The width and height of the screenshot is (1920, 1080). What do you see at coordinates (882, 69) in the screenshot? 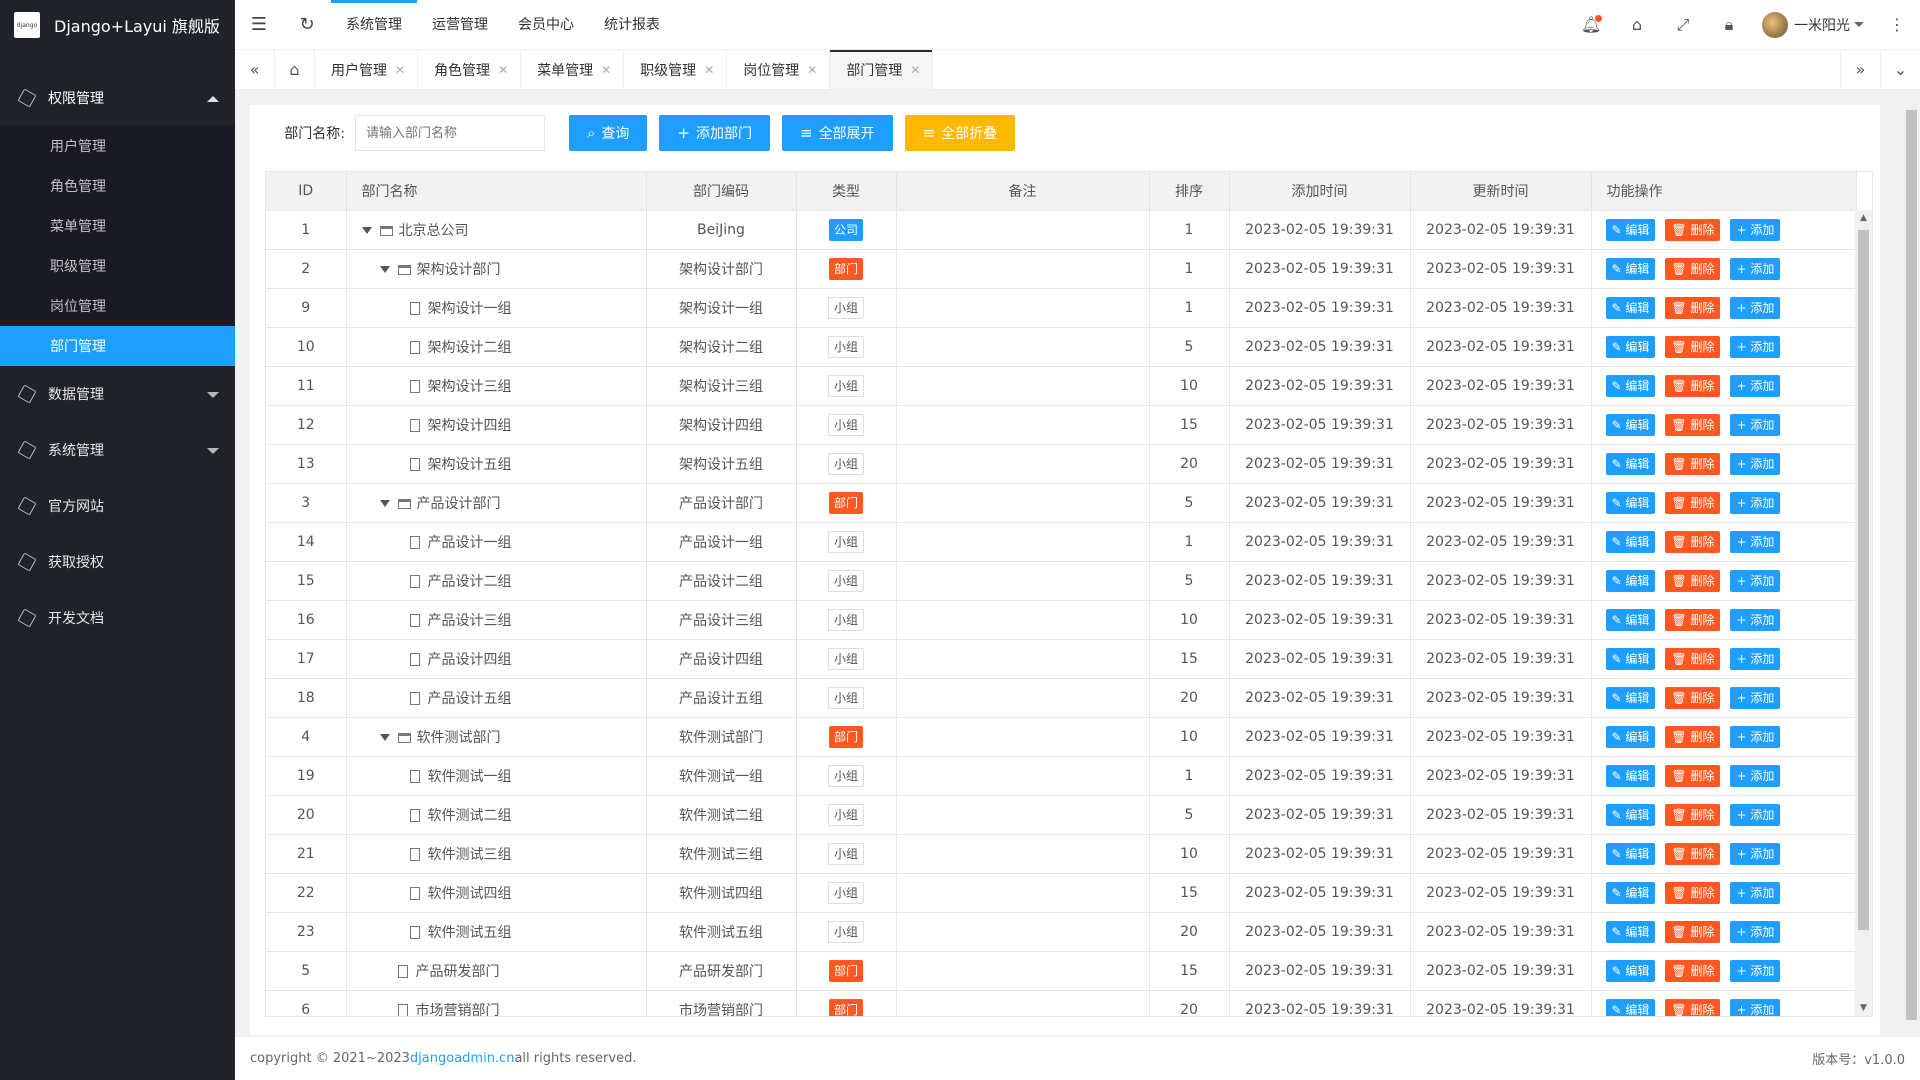
I see `tab-5: 部门管理 ✕` at bounding box center [882, 69].